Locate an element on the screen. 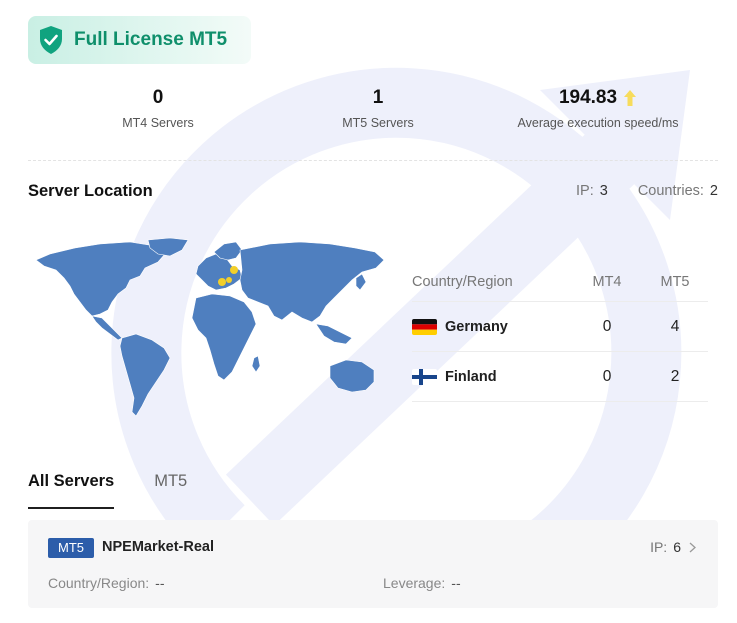 The width and height of the screenshot is (737, 623). server-country-label: Country/Region: is located at coordinates (99, 583).